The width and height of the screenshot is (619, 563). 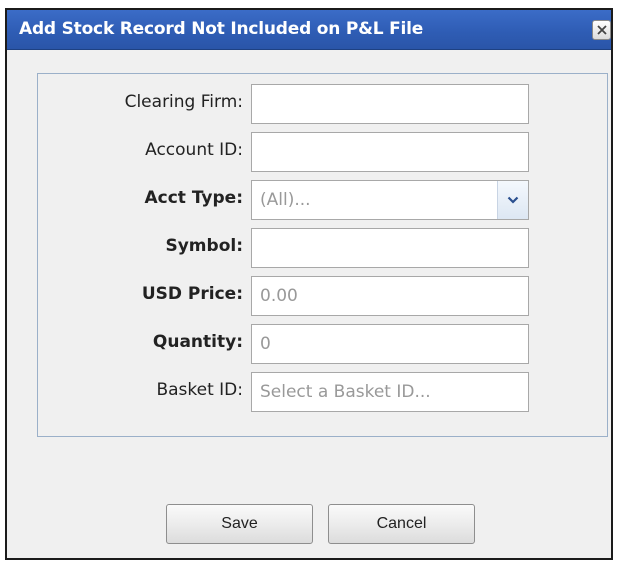 I want to click on clearing-firm-label: Clearing Firm:, so click(x=183, y=102).